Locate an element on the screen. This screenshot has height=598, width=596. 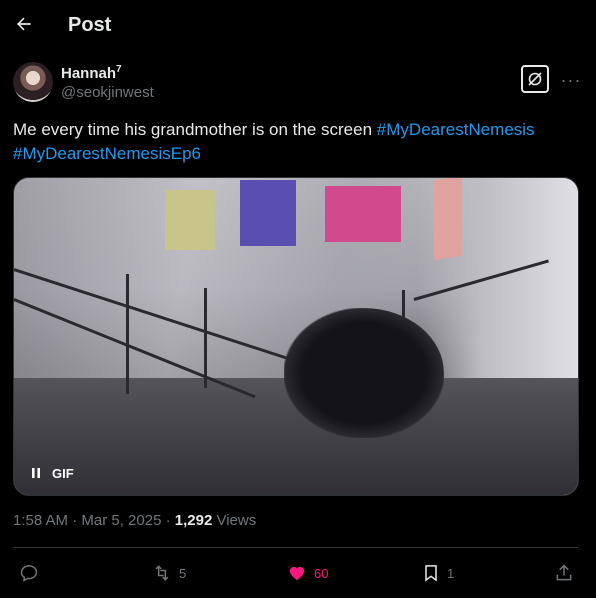
grok-icon is located at coordinates (535, 79).